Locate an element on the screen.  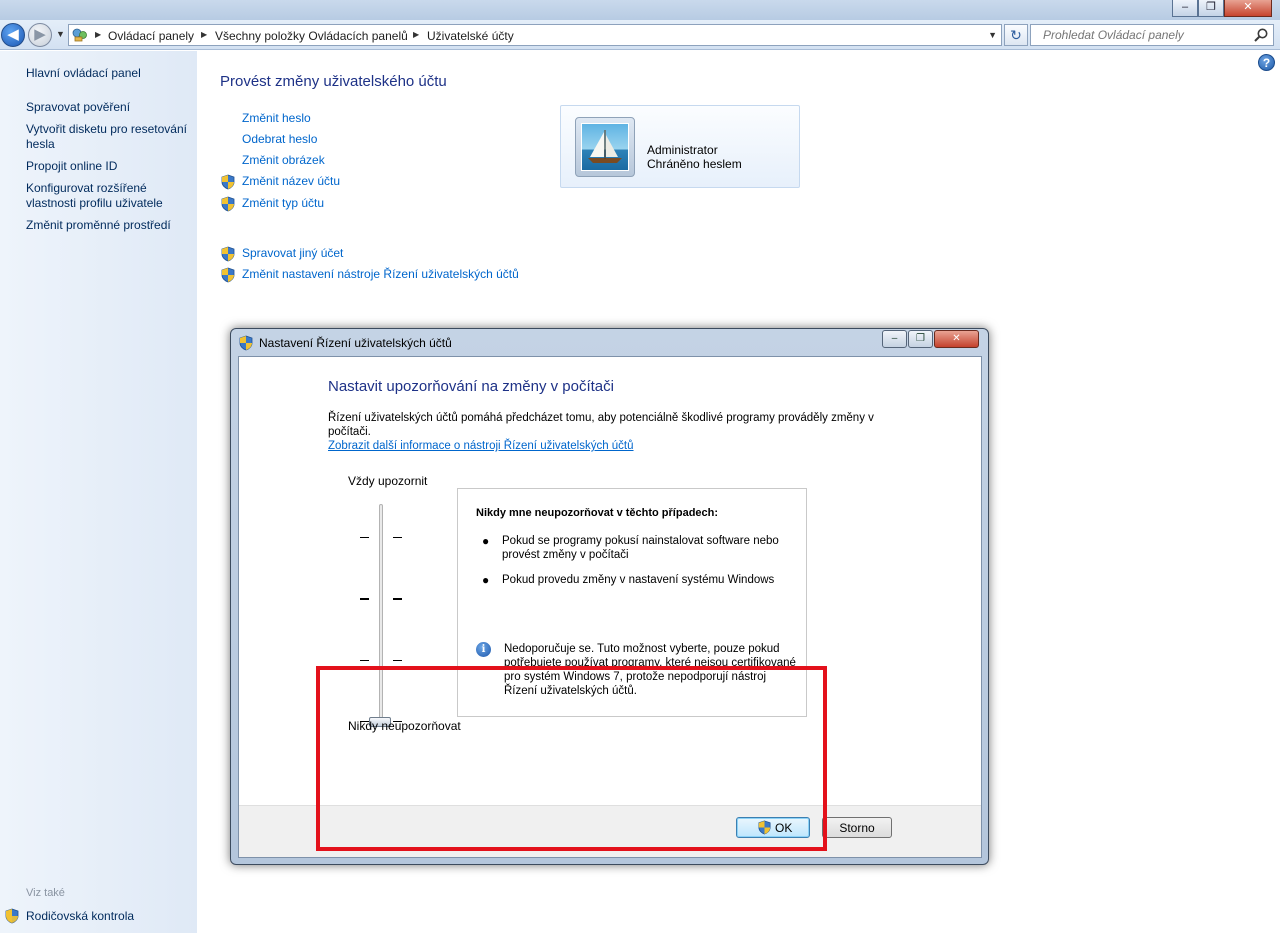
search-icon is located at coordinates (1261, 35).